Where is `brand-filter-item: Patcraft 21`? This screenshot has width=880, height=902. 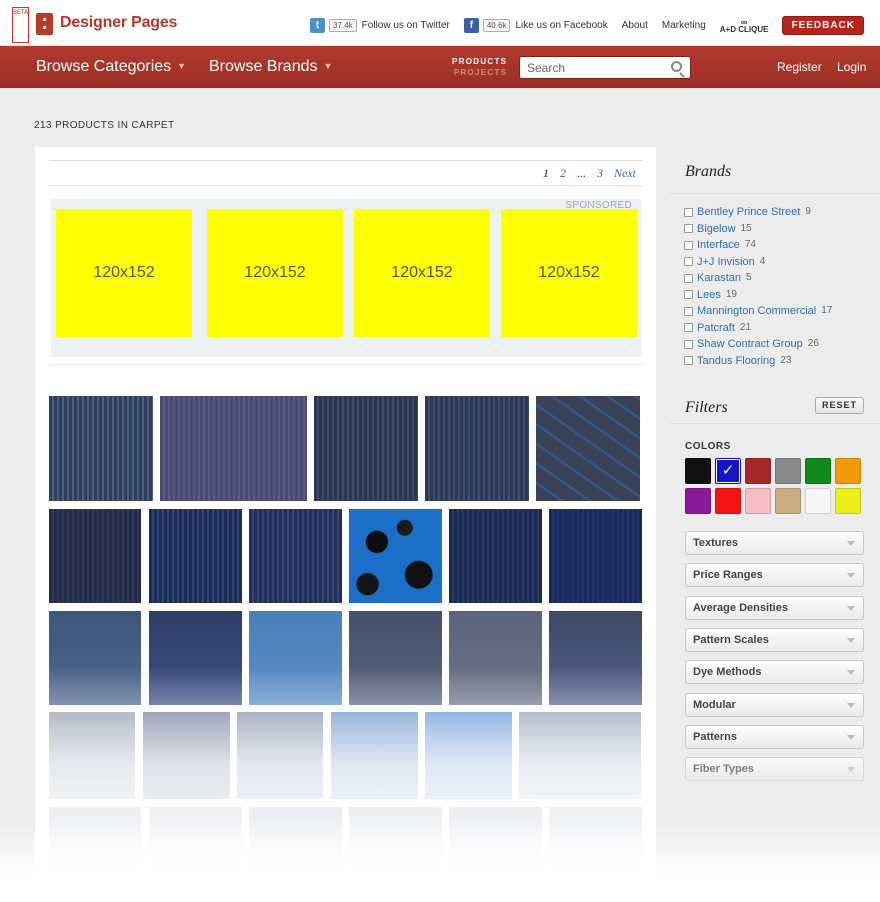 brand-filter-item: Patcraft 21 is located at coordinates (758, 328).